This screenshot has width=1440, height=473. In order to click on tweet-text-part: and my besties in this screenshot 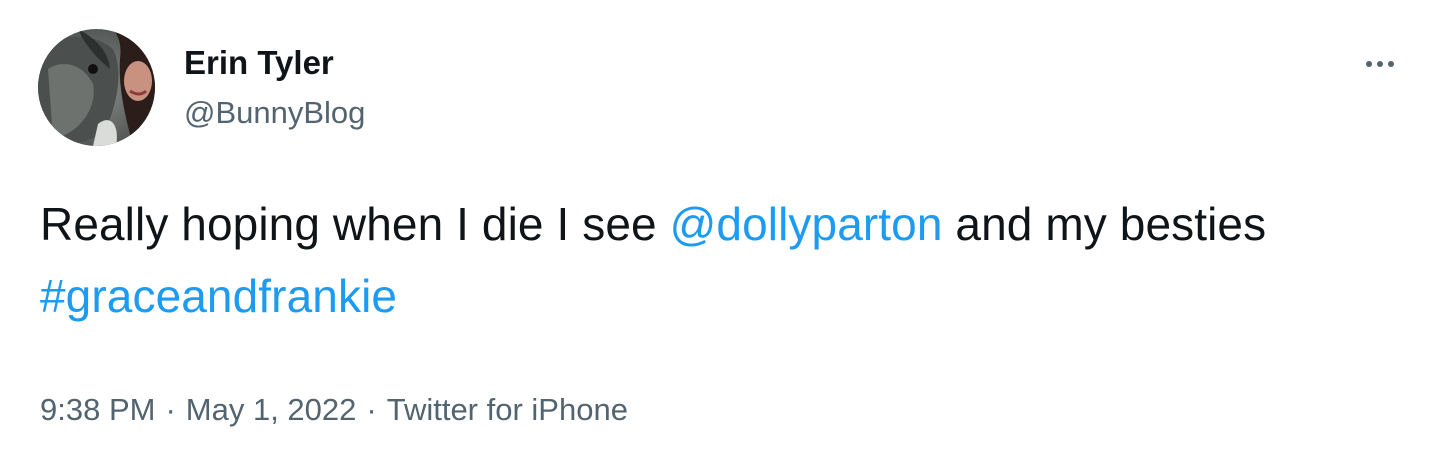, I will do `click(1104, 224)`.